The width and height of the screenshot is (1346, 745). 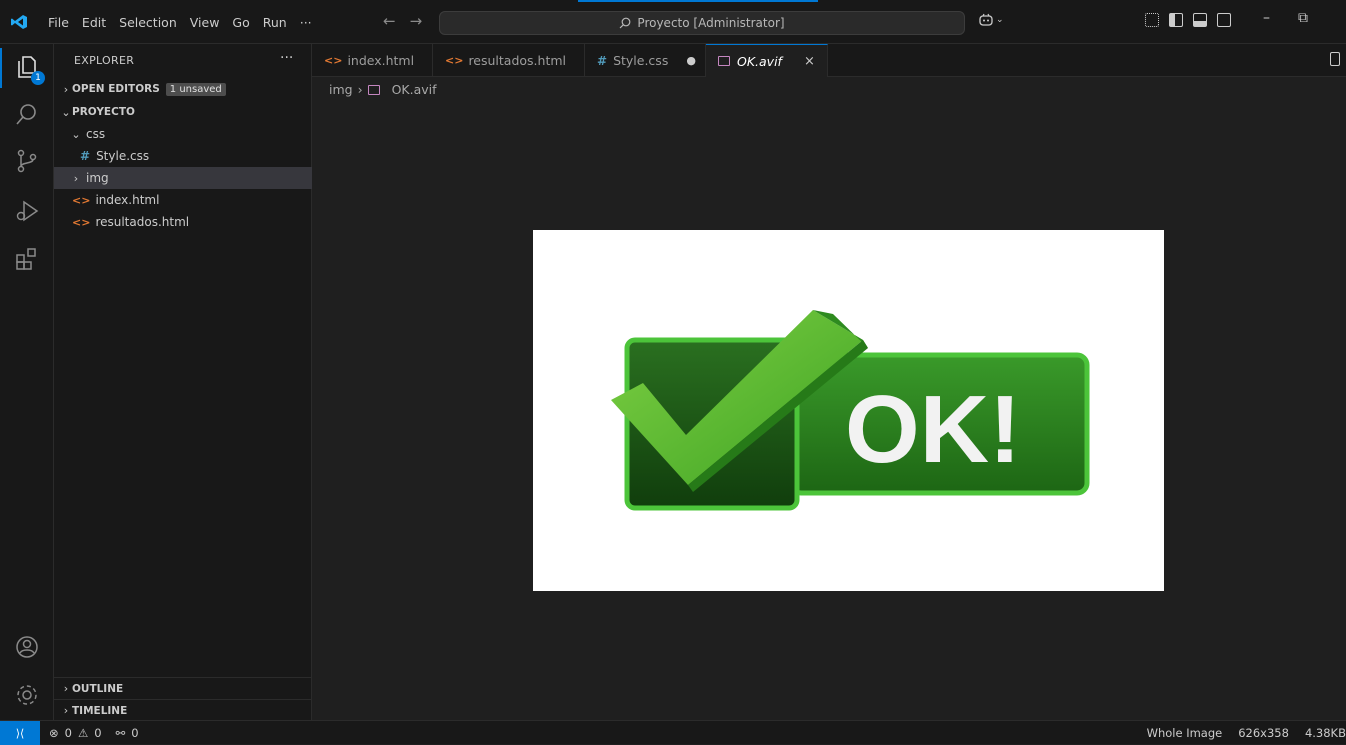 I want to click on image-file-icon, so click(x=373, y=89).